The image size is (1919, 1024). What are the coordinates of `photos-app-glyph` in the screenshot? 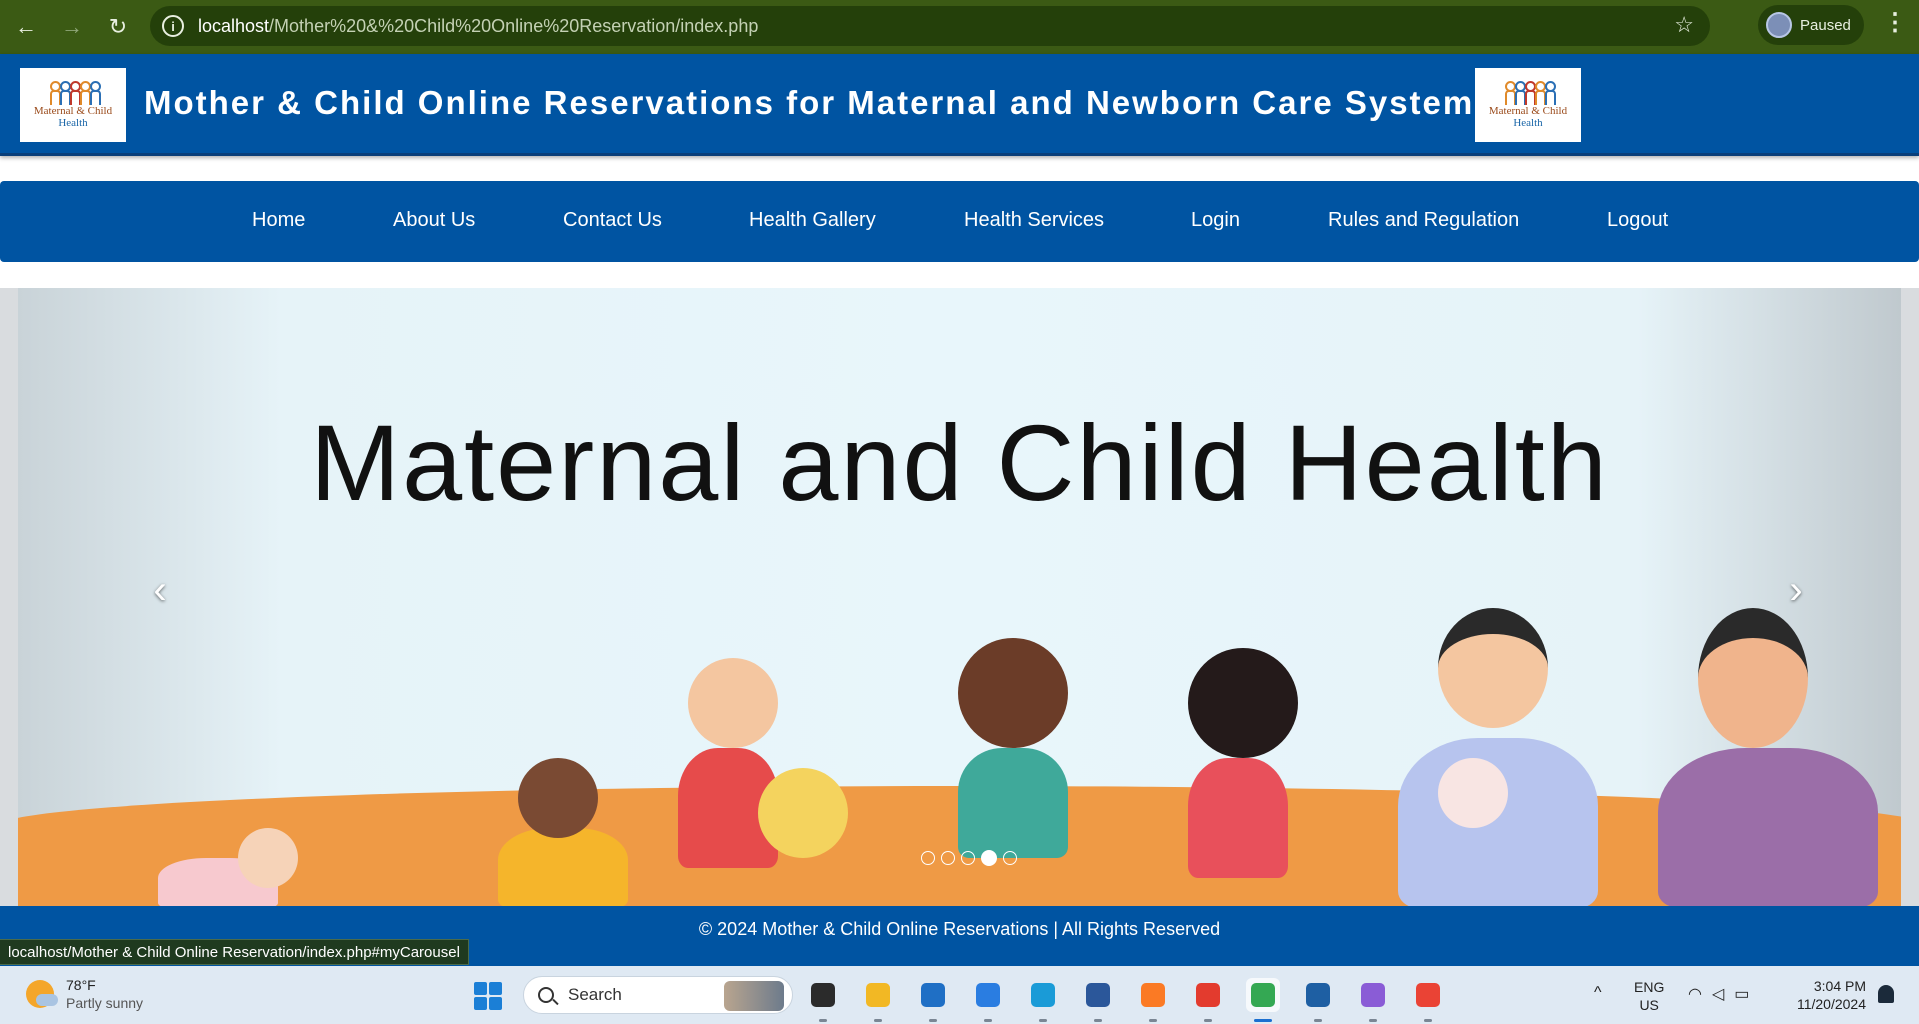 It's located at (1373, 995).